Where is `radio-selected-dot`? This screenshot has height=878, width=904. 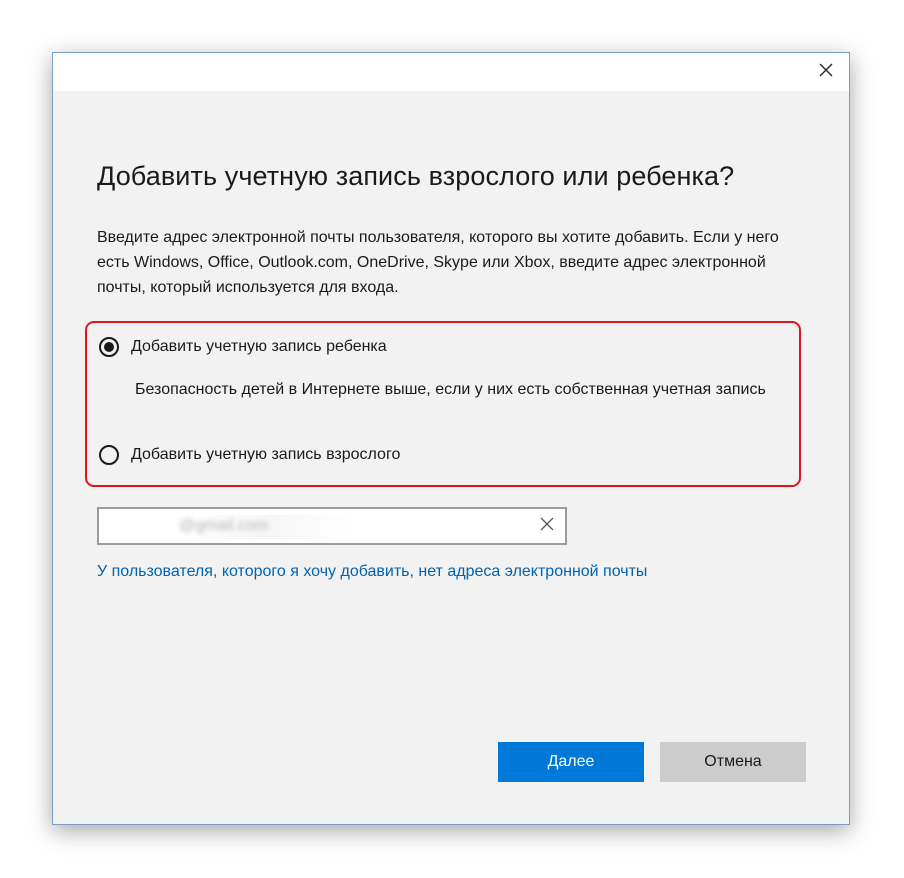 radio-selected-dot is located at coordinates (109, 347).